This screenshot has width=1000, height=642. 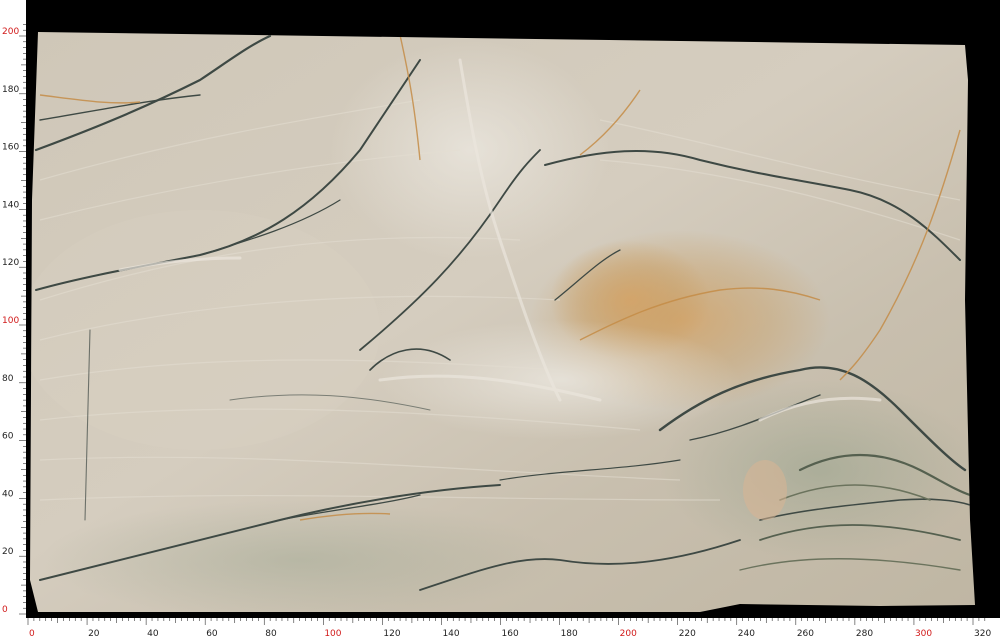 I want to click on y-ruler-label: 180, so click(x=10, y=90).